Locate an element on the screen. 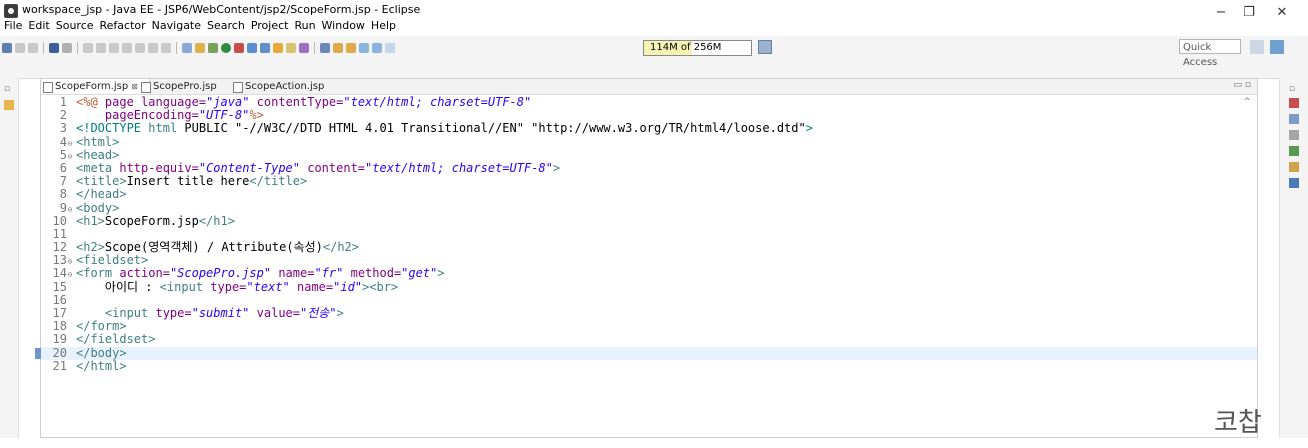 Image resolution: width=1308 pixels, height=448 pixels. step-into-icon is located at coordinates (140, 48).